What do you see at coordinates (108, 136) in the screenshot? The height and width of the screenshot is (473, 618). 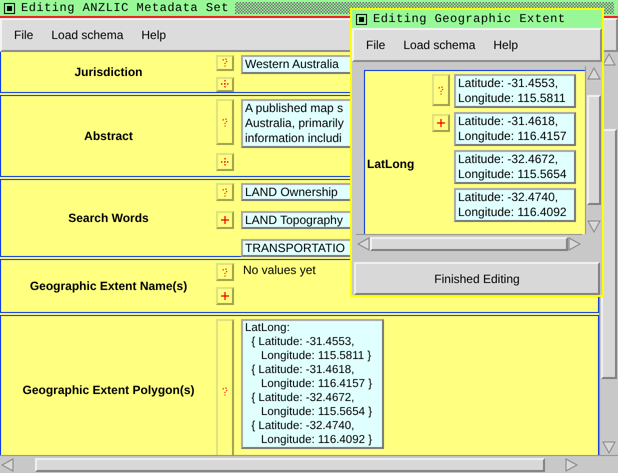 I see `field-label: Abstract` at bounding box center [108, 136].